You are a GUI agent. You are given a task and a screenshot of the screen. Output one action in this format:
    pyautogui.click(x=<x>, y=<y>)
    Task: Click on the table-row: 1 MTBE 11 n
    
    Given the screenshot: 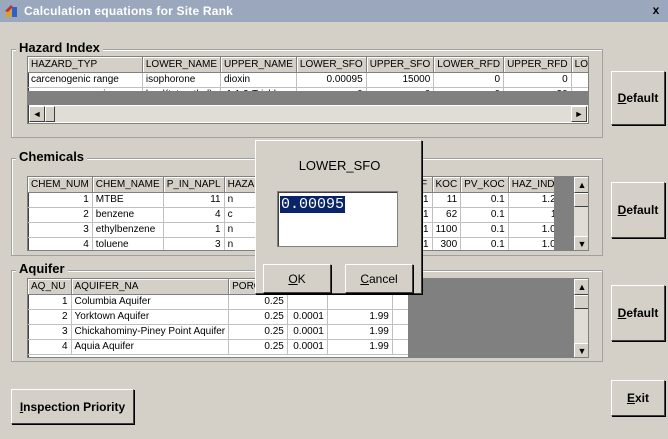 What is the action you would take?
    pyautogui.click(x=156, y=200)
    